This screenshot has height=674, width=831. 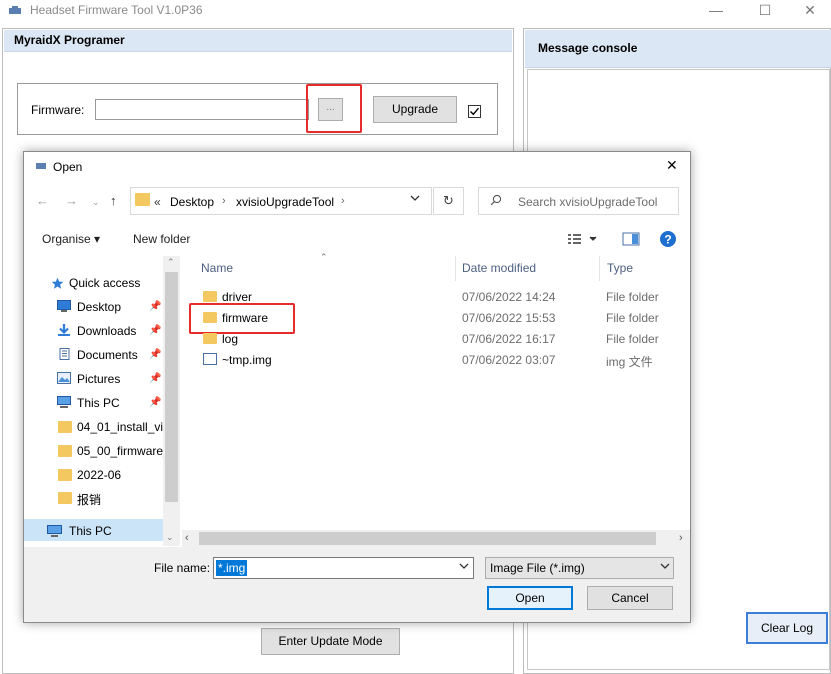 What do you see at coordinates (123, 427) in the screenshot?
I see `nav-item-folder: 04_01_install_vie` at bounding box center [123, 427].